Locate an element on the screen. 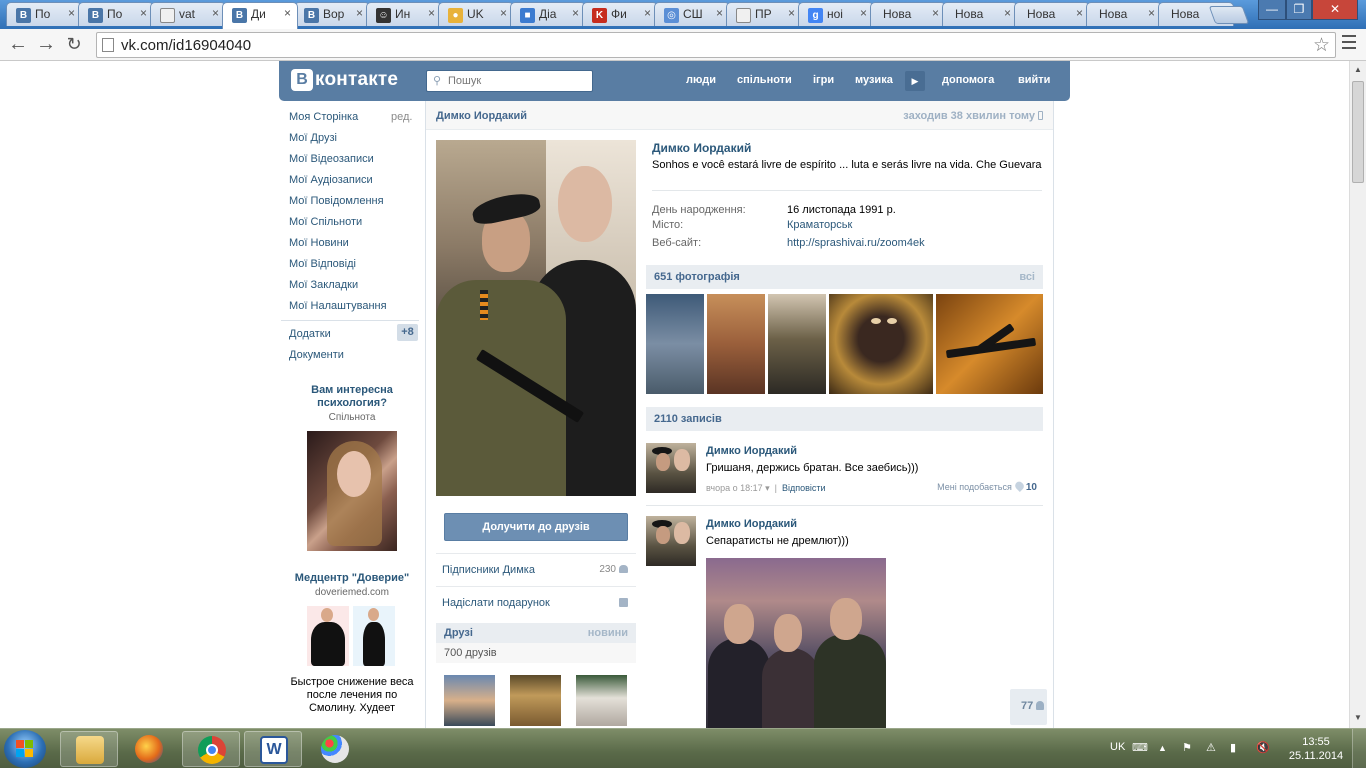  nav-logout: вийти is located at coordinates (1034, 80).